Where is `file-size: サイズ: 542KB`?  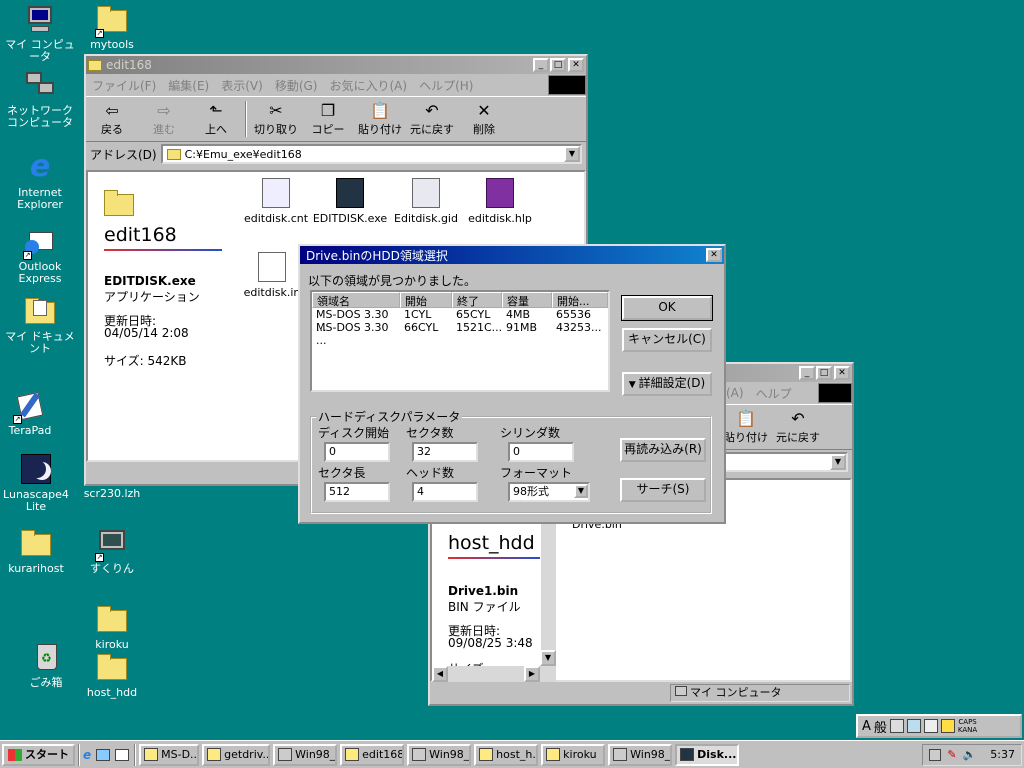 file-size: サイズ: 542KB is located at coordinates (145, 361).